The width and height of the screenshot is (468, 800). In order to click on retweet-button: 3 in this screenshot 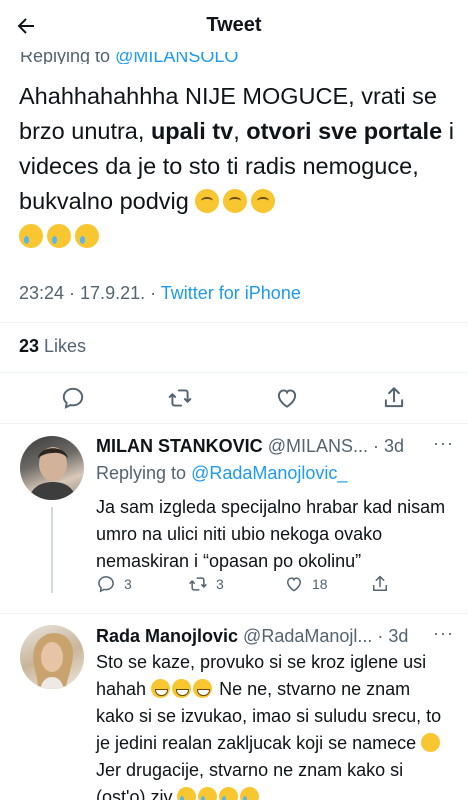, I will do `click(206, 584)`.